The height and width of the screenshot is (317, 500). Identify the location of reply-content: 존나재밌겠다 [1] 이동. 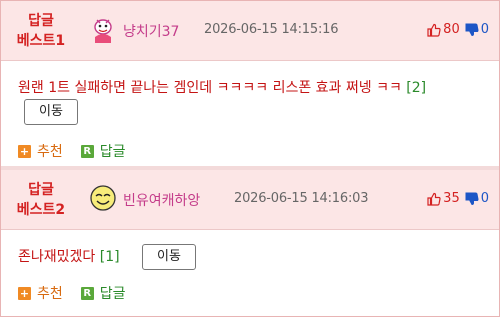
(253, 257).